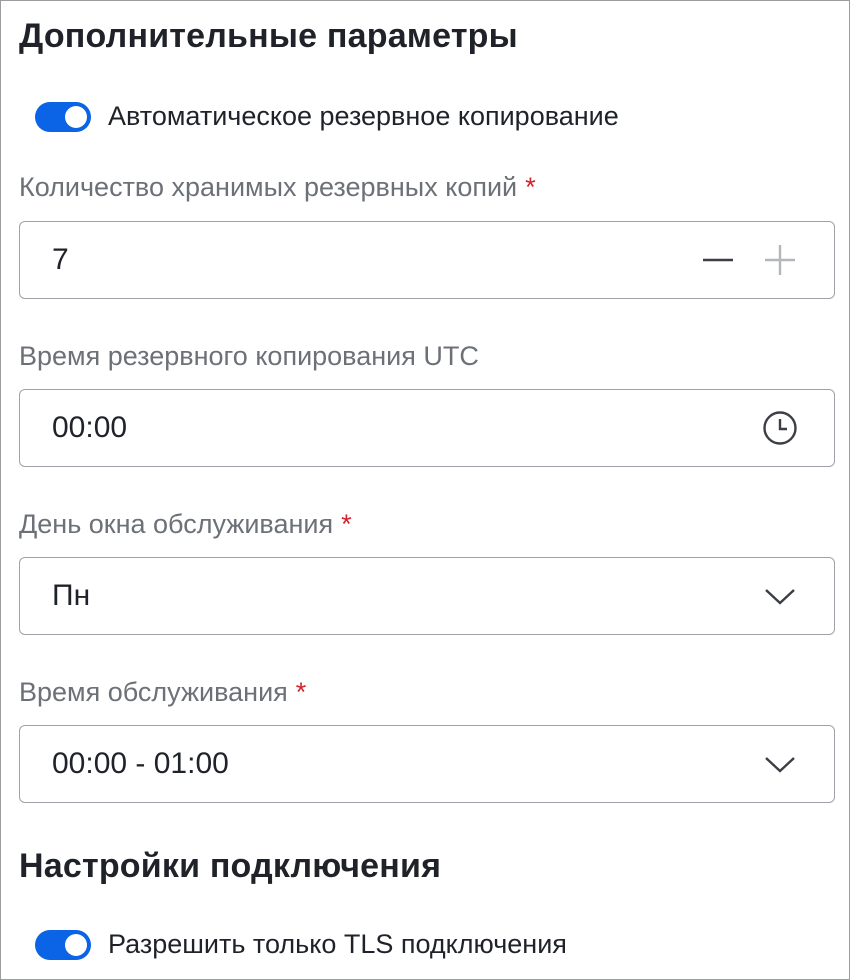 The height and width of the screenshot is (980, 850). I want to click on auto-backup-label: Автоматическое резервное копирование, so click(363, 116).